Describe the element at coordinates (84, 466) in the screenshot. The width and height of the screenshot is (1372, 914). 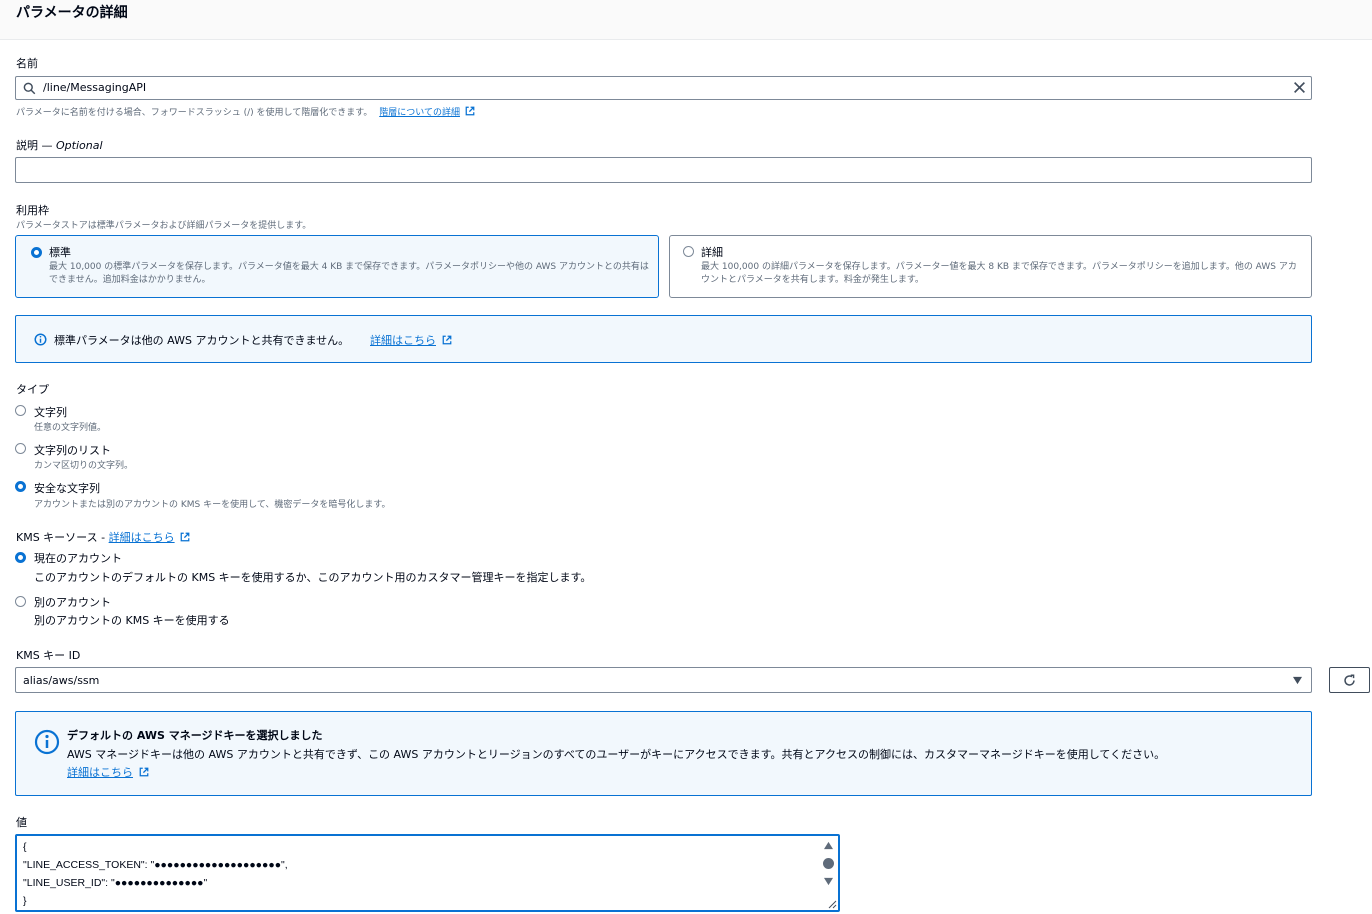
I see `type-stringlist-desc: カンマ区切りの文字列。` at that location.